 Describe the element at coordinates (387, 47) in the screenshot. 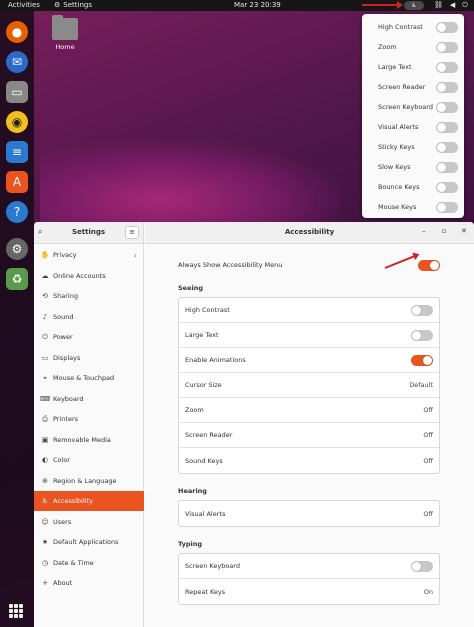

I see `acc-menu-item-label: Zoom` at that location.